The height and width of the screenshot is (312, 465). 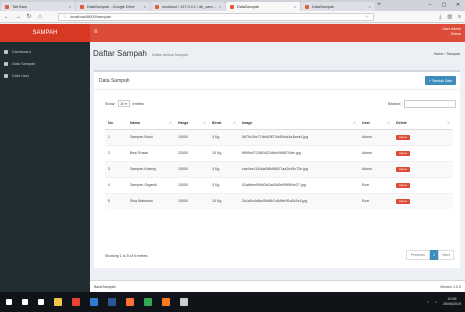 What do you see at coordinates (151, 136) in the screenshot?
I see `cell-nama: Sampah Botol` at bounding box center [151, 136].